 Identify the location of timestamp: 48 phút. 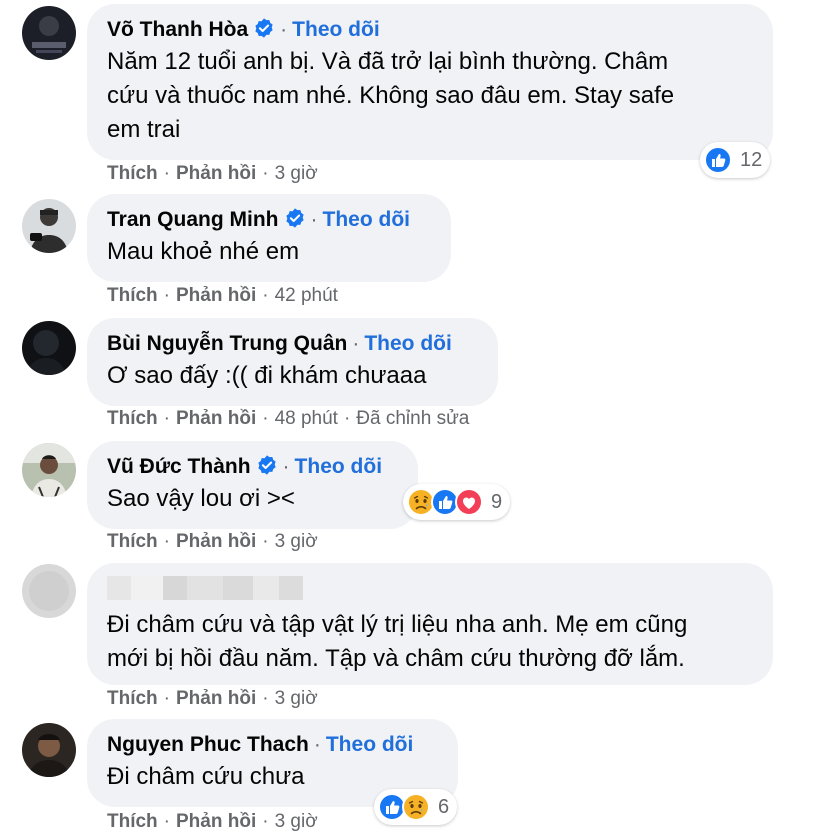
(306, 418).